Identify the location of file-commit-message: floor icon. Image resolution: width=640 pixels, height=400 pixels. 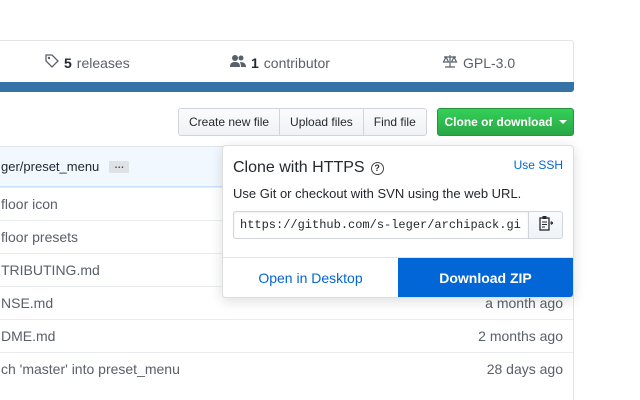
(29, 204).